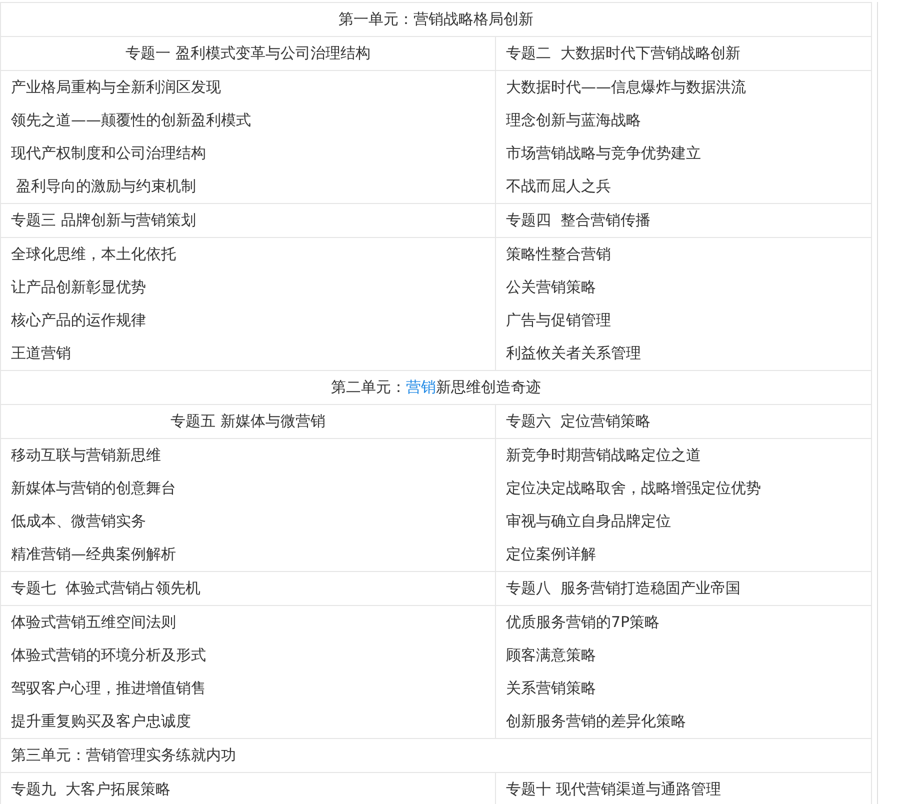 The width and height of the screenshot is (910, 804). What do you see at coordinates (94, 488) in the screenshot?
I see `list-item-text: 新媒体与营销的创意舞台` at bounding box center [94, 488].